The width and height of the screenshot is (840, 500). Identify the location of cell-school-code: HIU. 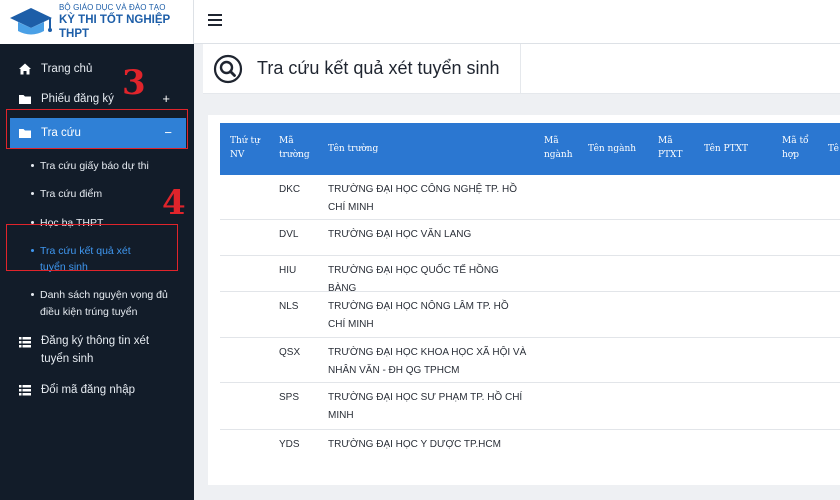
(288, 270).